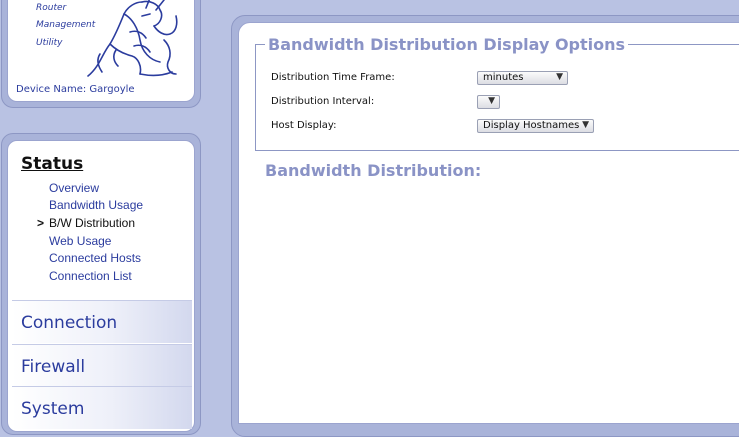 The height and width of the screenshot is (437, 739). I want to click on host-display-select: Display Hostnames ▼, so click(535, 126).